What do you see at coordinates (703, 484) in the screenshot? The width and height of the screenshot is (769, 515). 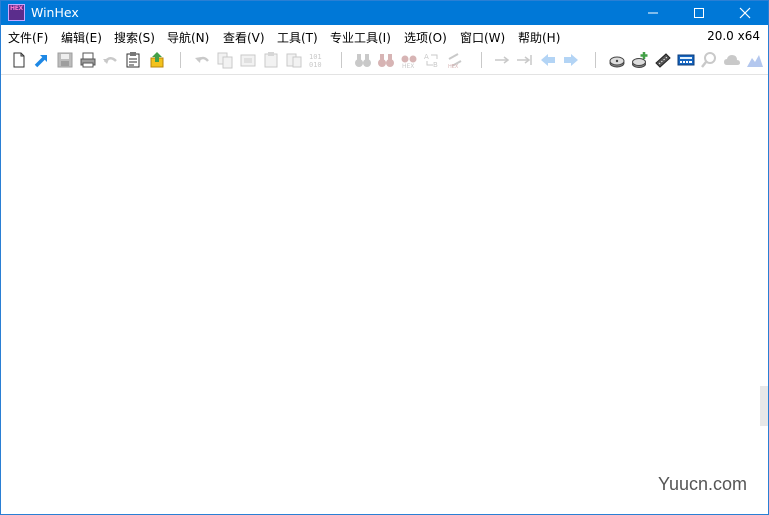 I see `watermark-text: Yuucn.com` at bounding box center [703, 484].